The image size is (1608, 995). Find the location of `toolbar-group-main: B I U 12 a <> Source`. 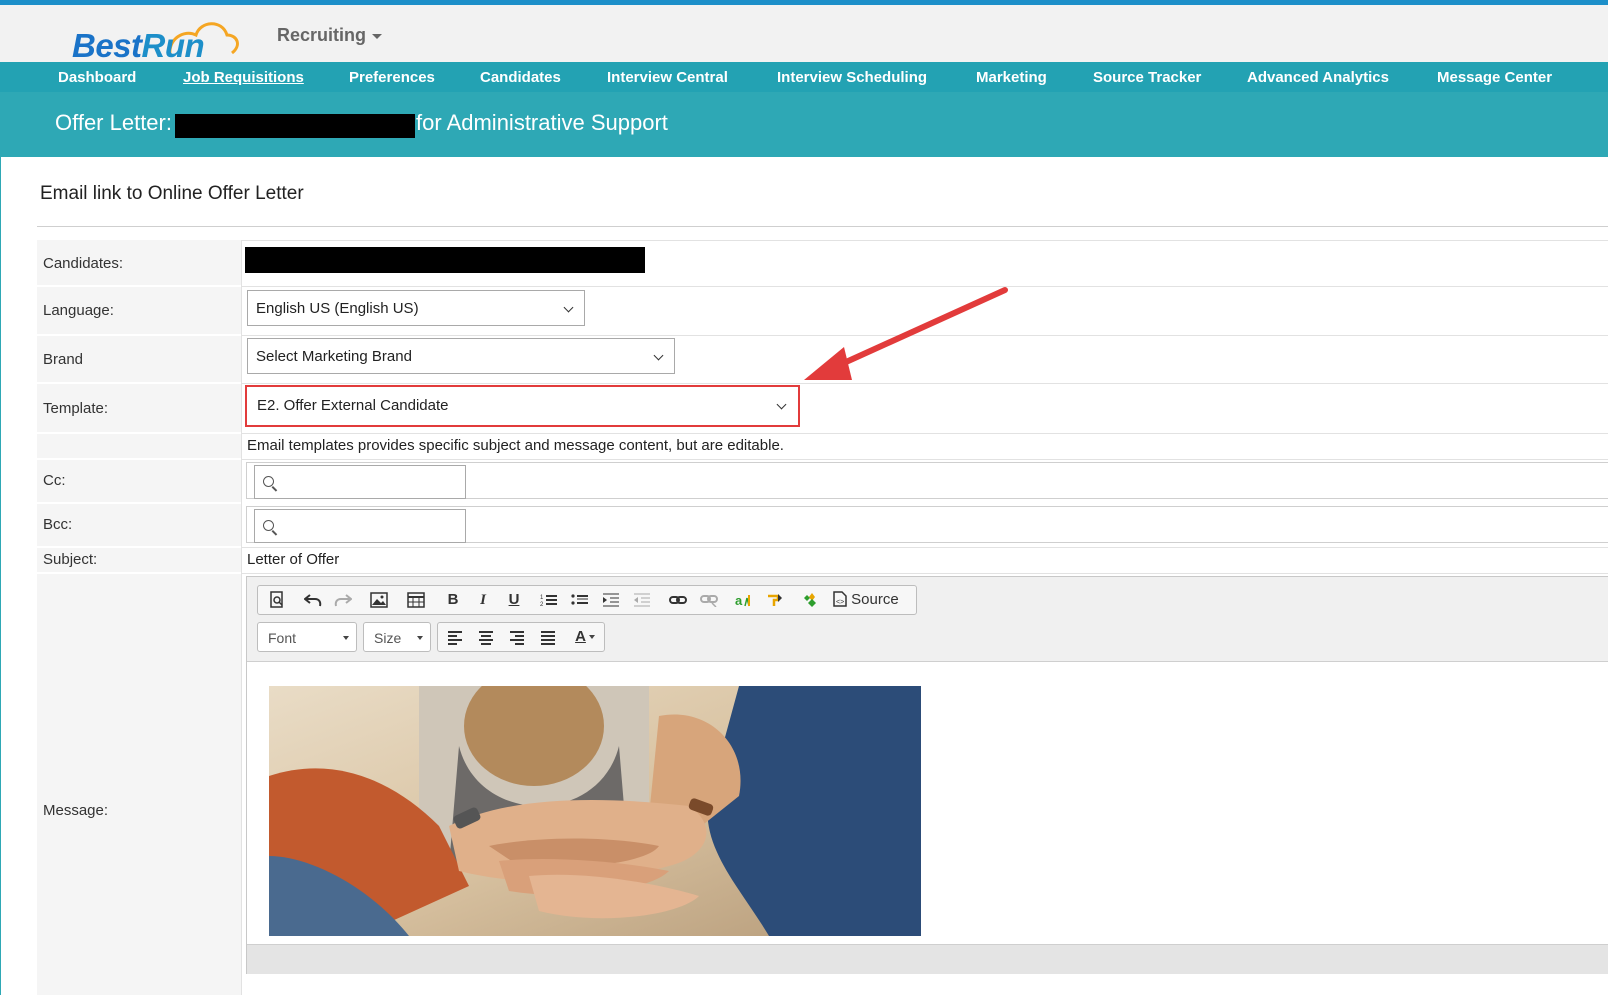

toolbar-group-main: B I U 12 a <> Source is located at coordinates (587, 600).